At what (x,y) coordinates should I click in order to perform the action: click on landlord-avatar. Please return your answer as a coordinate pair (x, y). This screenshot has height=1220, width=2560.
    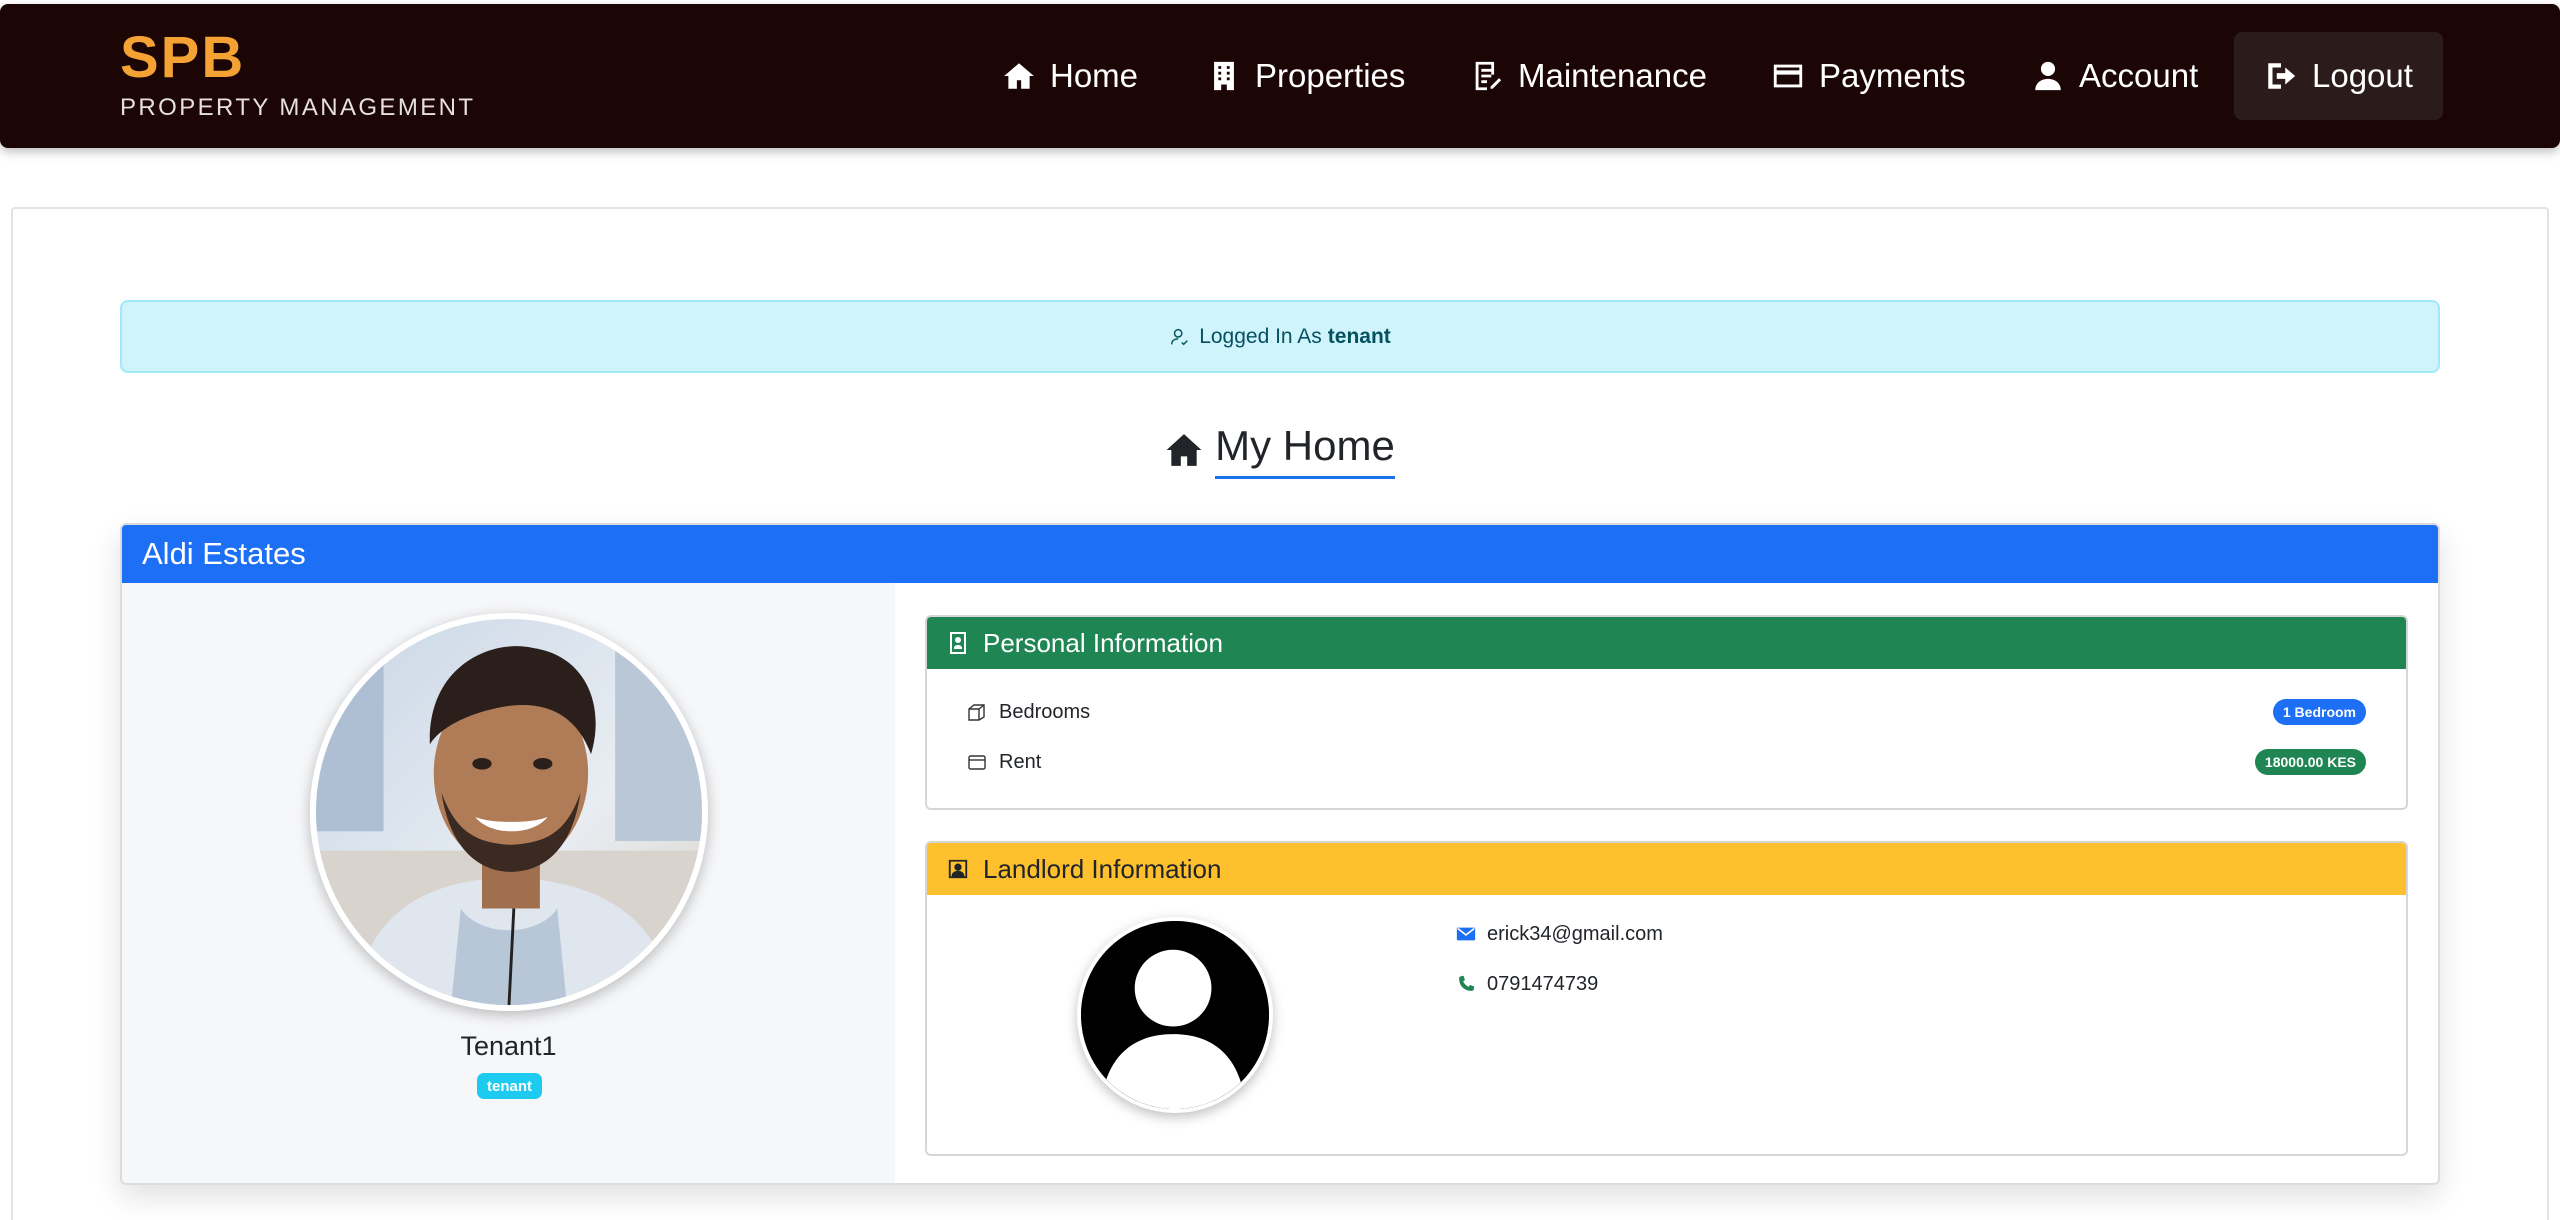
    Looking at the image, I should click on (1175, 1015).